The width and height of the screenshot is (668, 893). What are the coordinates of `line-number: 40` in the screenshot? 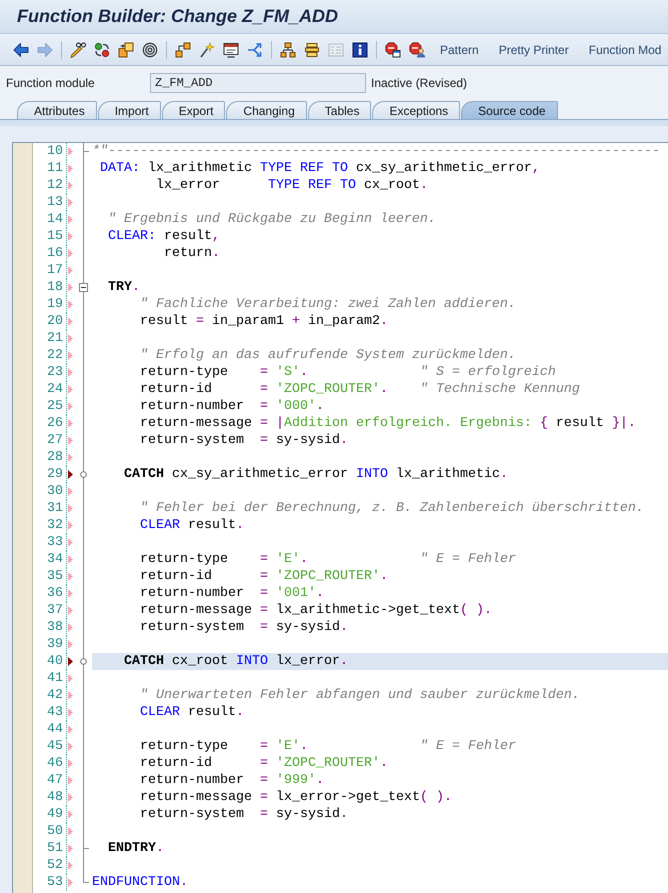 It's located at (55, 661).